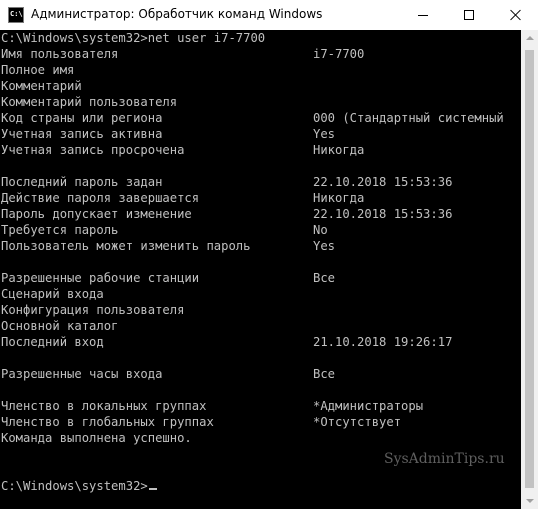  Describe the element at coordinates (82, 374) in the screenshot. I see `field-label: Разрешенные часы входа` at that location.